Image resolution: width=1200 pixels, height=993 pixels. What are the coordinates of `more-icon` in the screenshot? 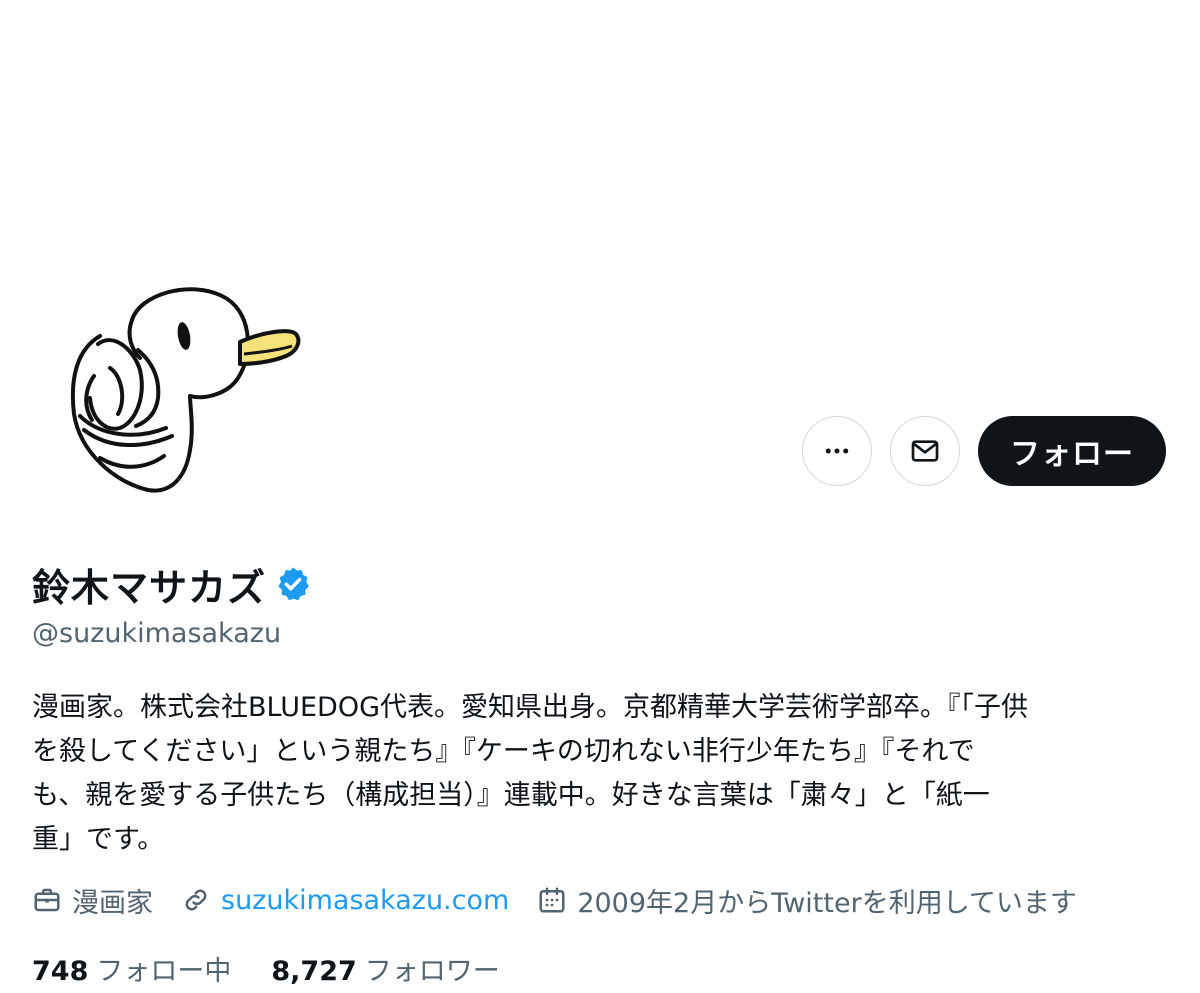 It's located at (837, 451).